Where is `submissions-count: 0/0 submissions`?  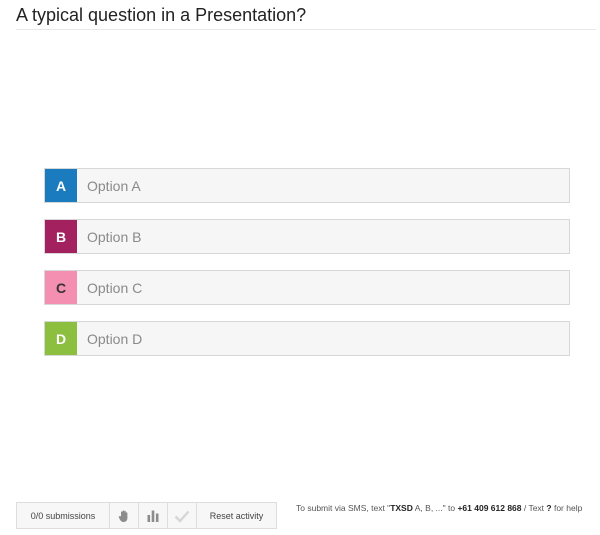
submissions-count: 0/0 submissions is located at coordinates (62, 515).